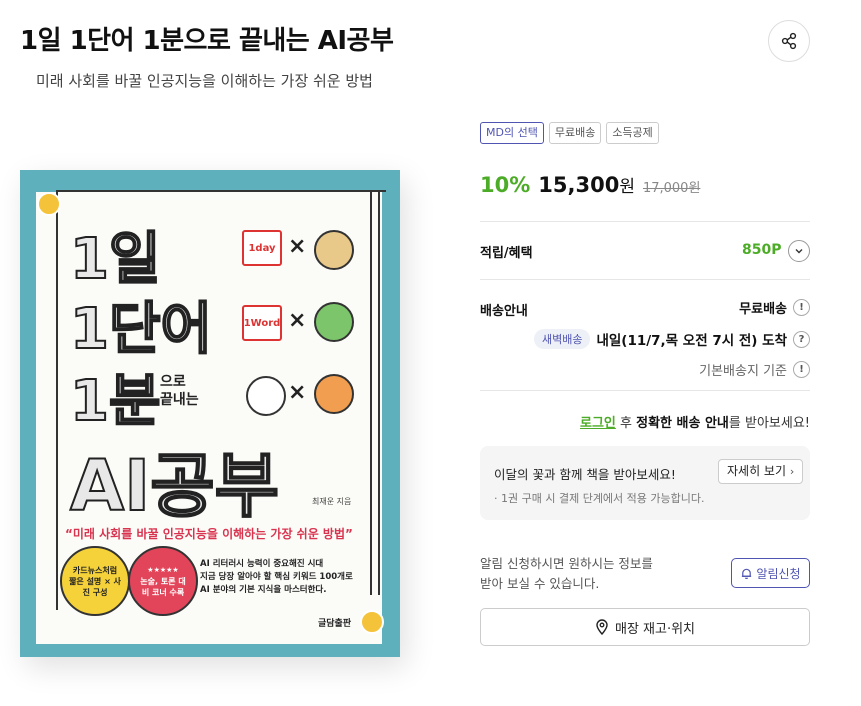  I want to click on robot-head-icon, so click(334, 250).